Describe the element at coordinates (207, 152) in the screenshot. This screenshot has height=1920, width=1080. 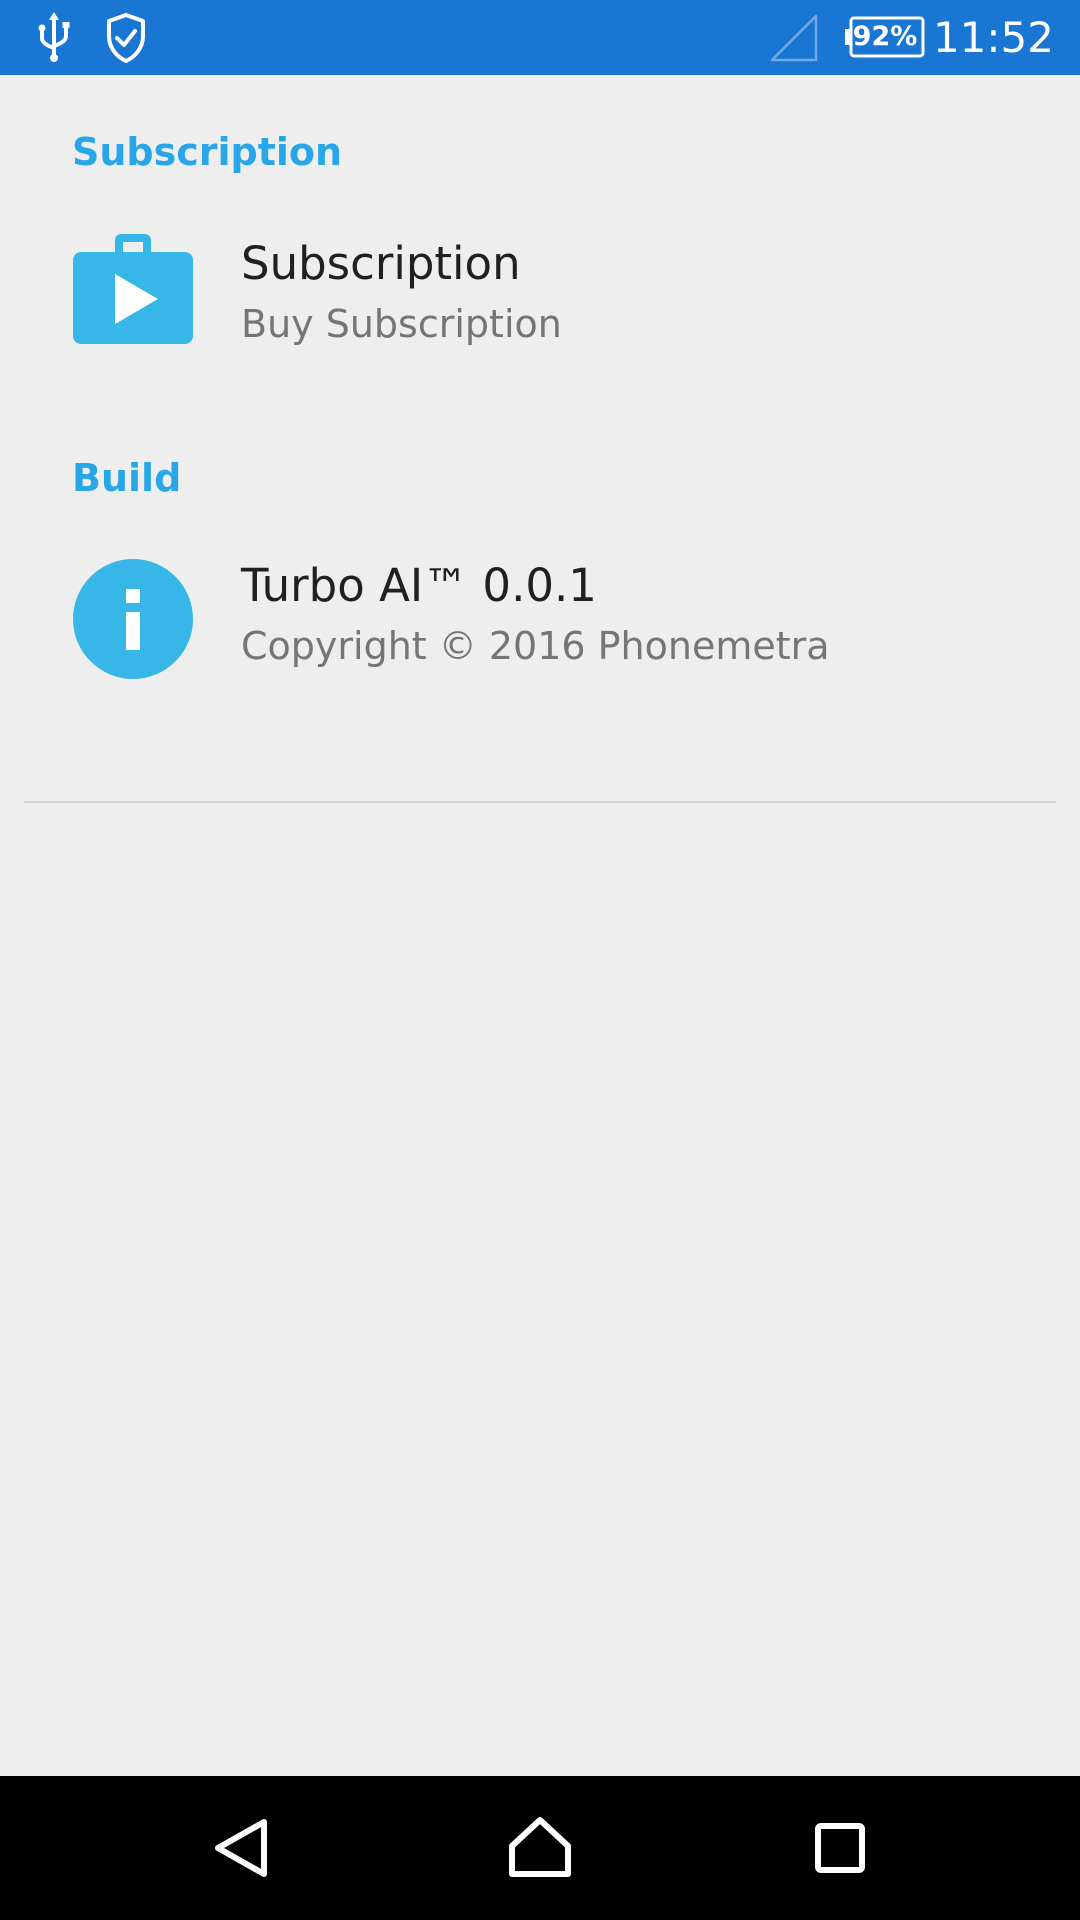
I see `section-header-subscription: Subscription` at that location.